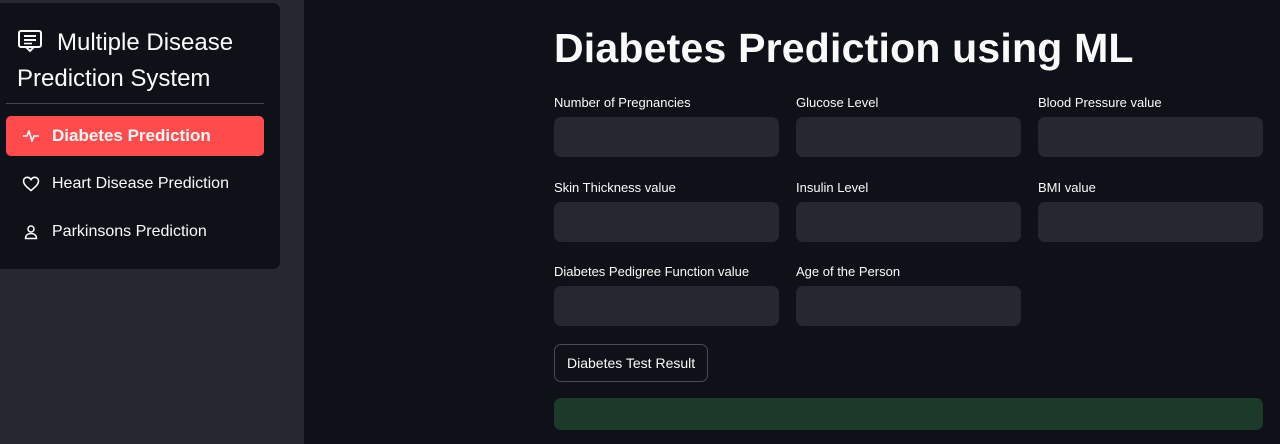  What do you see at coordinates (140, 183) in the screenshot?
I see `nav-item-label: Heart Disease Prediction` at bounding box center [140, 183].